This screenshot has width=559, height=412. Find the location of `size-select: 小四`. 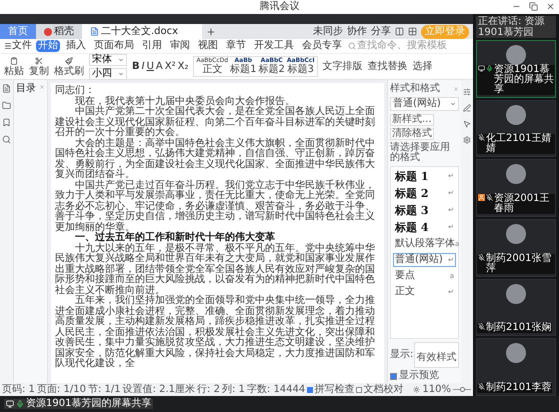

size-select: 小四 is located at coordinates (108, 74).